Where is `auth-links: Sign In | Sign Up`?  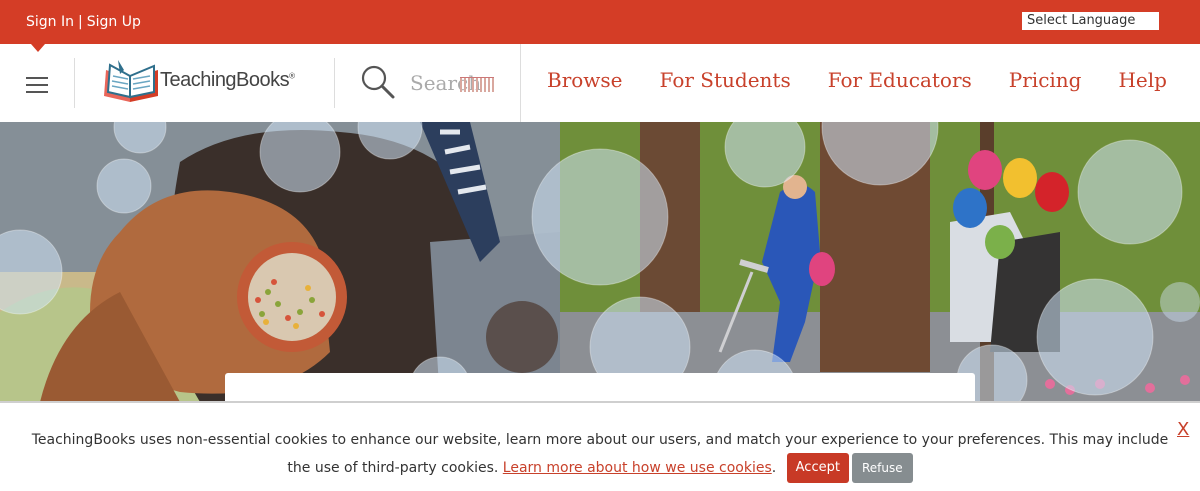
auth-links: Sign In | Sign Up is located at coordinates (83, 22).